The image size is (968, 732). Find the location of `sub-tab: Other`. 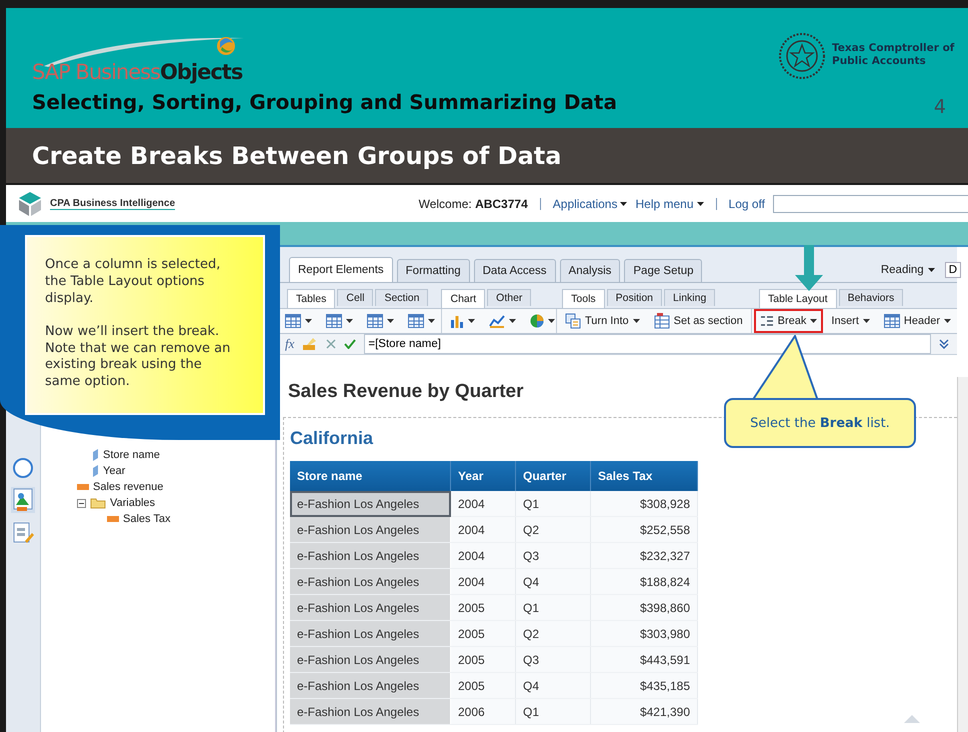

sub-tab: Other is located at coordinates (509, 297).